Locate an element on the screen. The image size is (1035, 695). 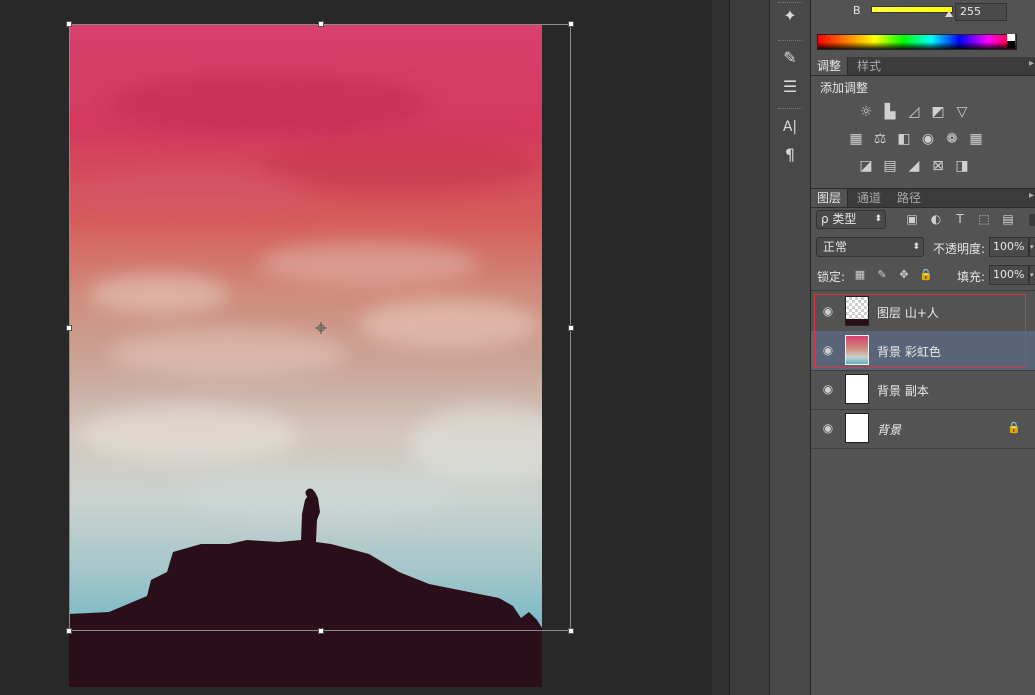
transform-handle-bottom-left is located at coordinates (69, 631).